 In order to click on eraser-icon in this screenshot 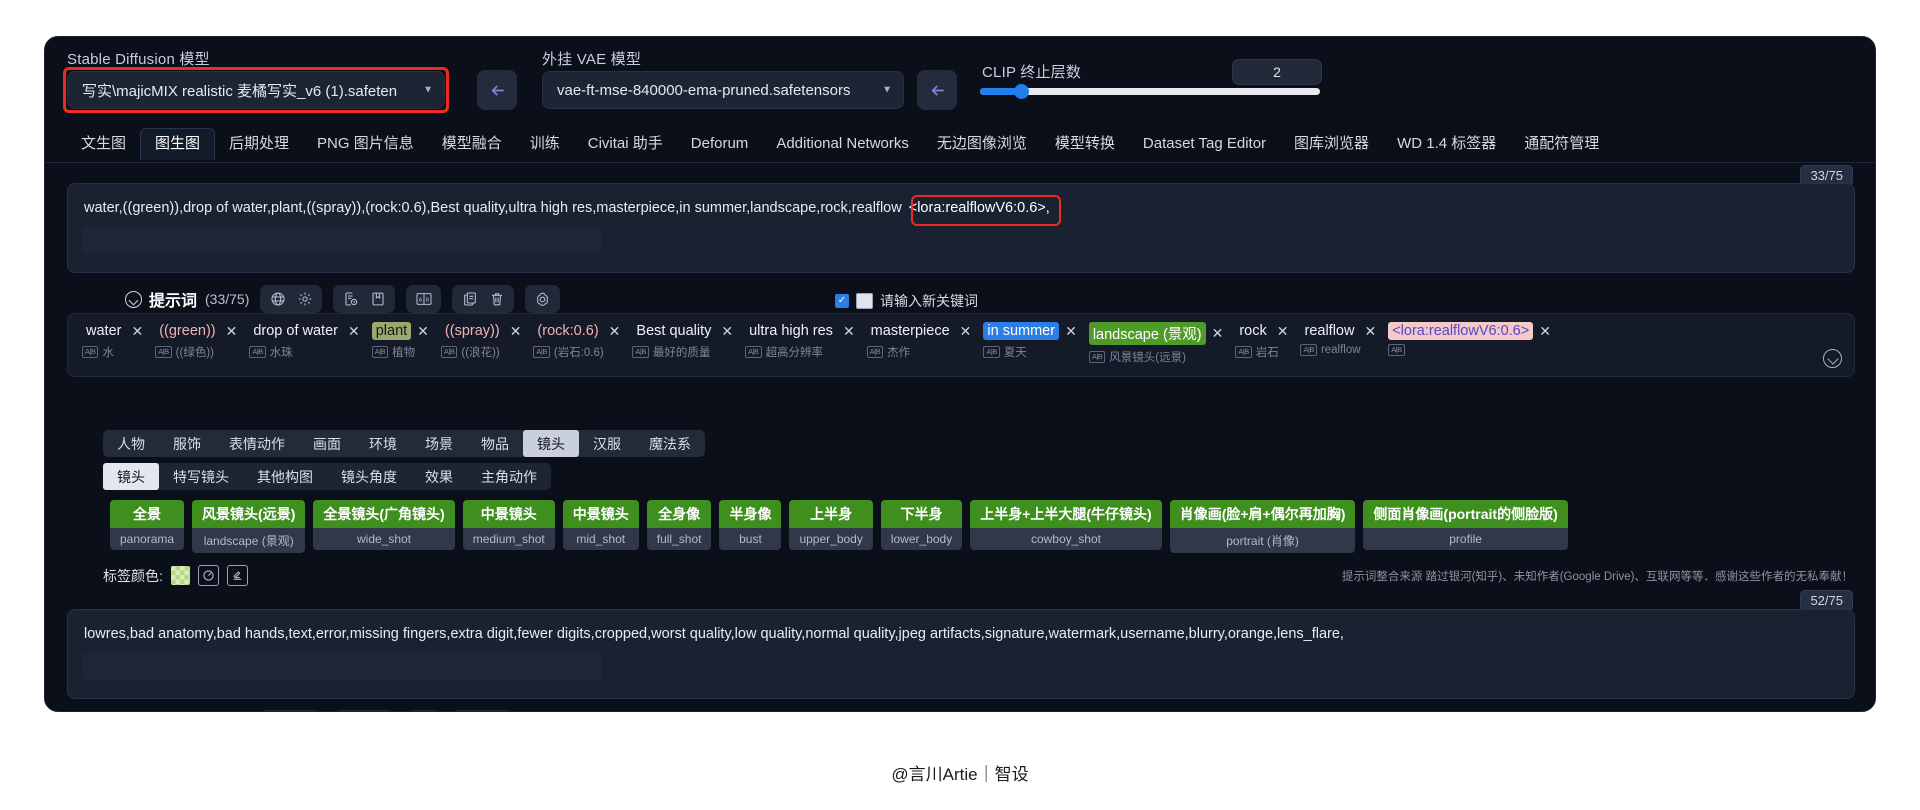, I will do `click(237, 575)`.